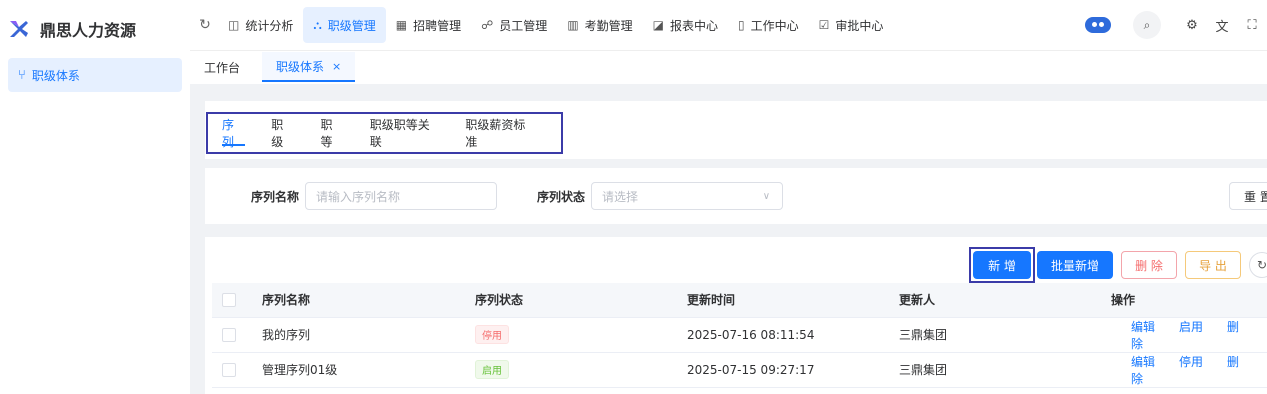  I want to click on nav-label: 职级管理, so click(351, 25).